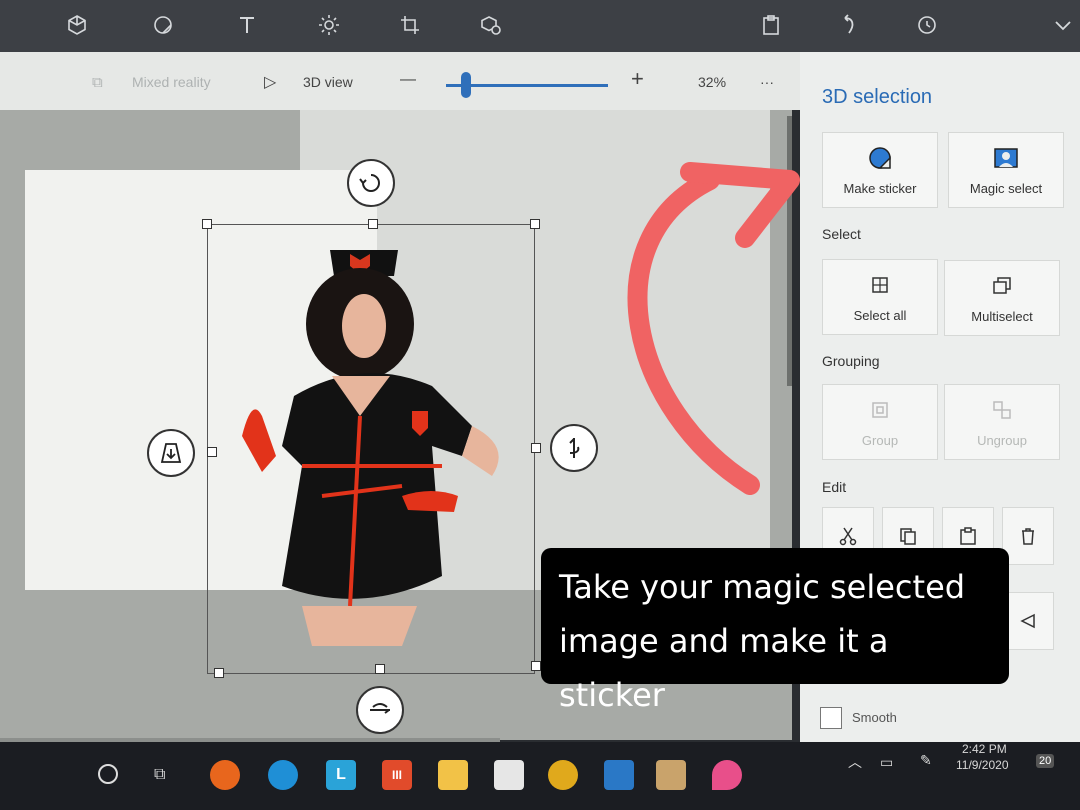  Describe the element at coordinates (341, 775) in the screenshot. I see `l-app-icon: L` at that location.